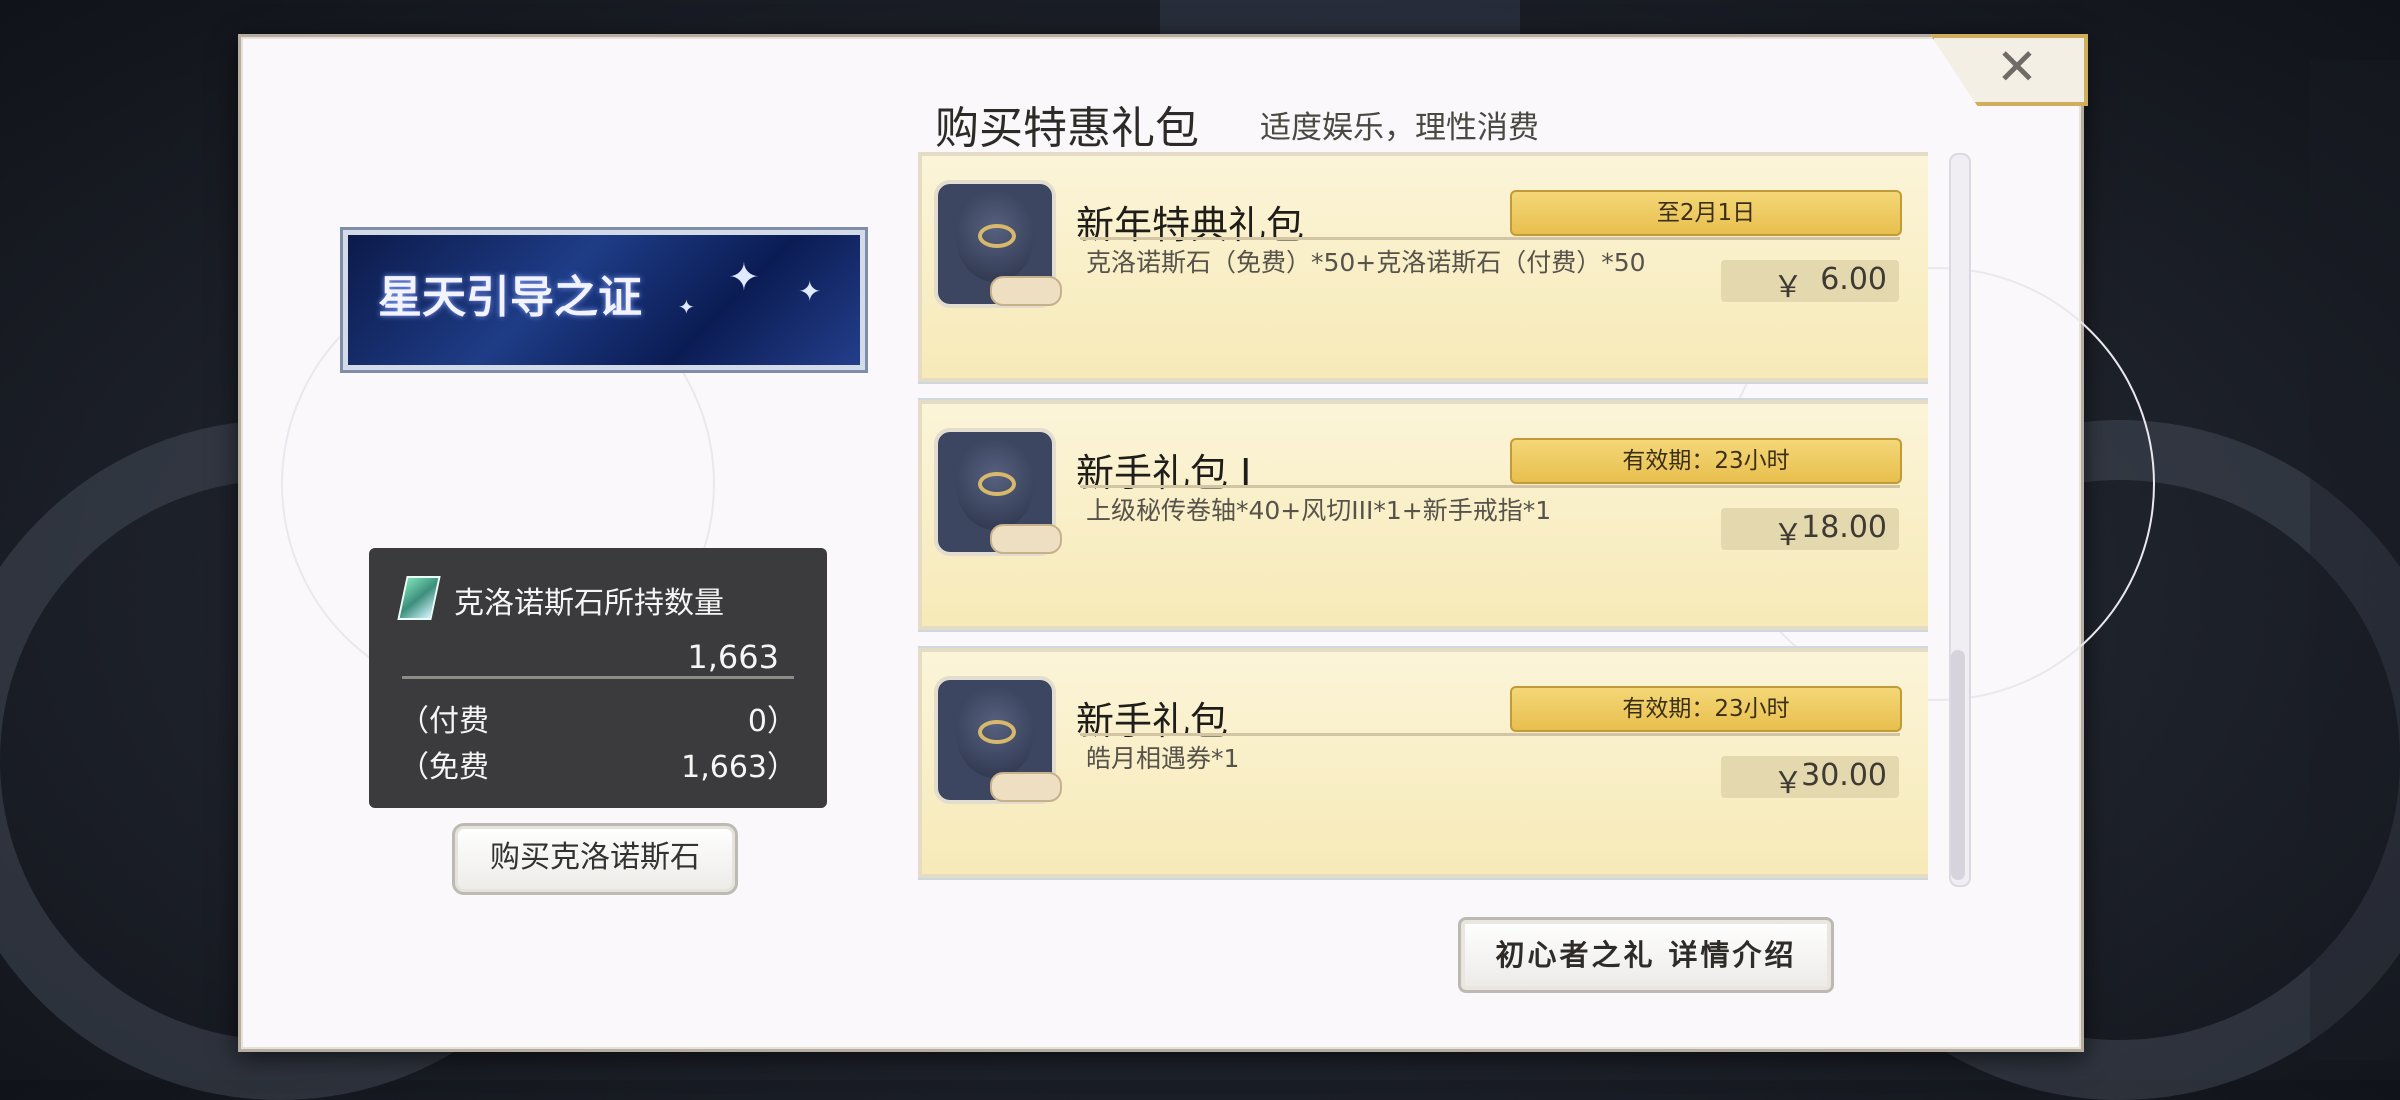 This screenshot has width=2400, height=1100. Describe the element at coordinates (733, 657) in the screenshot. I see `stone-balance-total: 1,663` at that location.